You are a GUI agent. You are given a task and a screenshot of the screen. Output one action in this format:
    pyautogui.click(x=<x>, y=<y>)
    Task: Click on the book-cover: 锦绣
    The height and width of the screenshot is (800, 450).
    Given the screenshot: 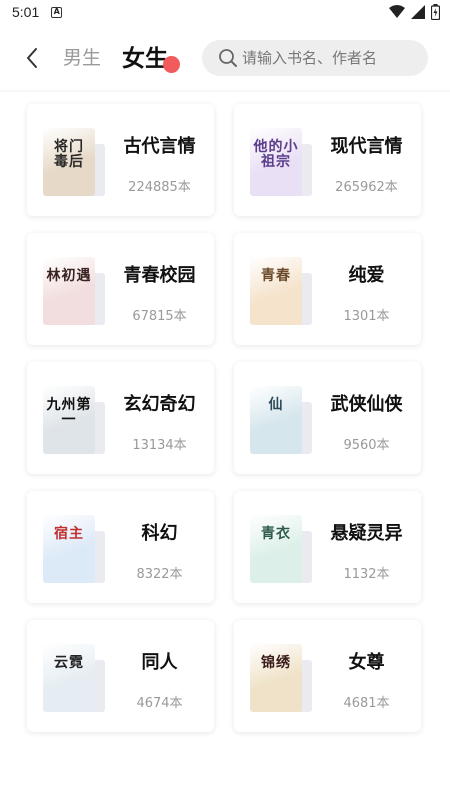 What is the action you would take?
    pyautogui.click(x=276, y=678)
    